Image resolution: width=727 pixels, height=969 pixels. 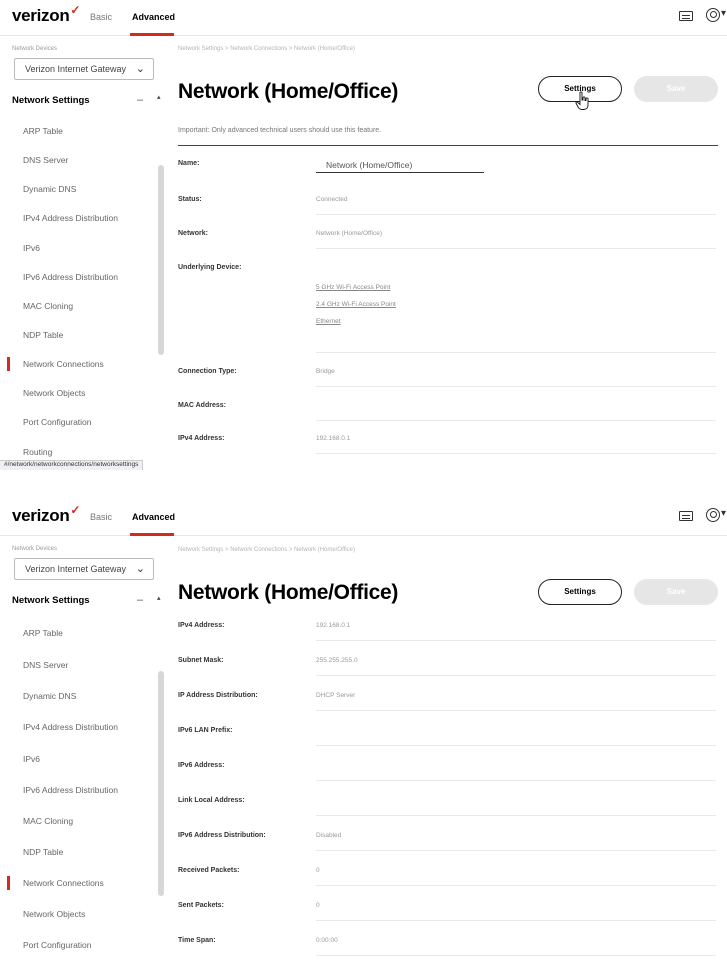 I want to click on status-label: Status:, so click(x=190, y=199).